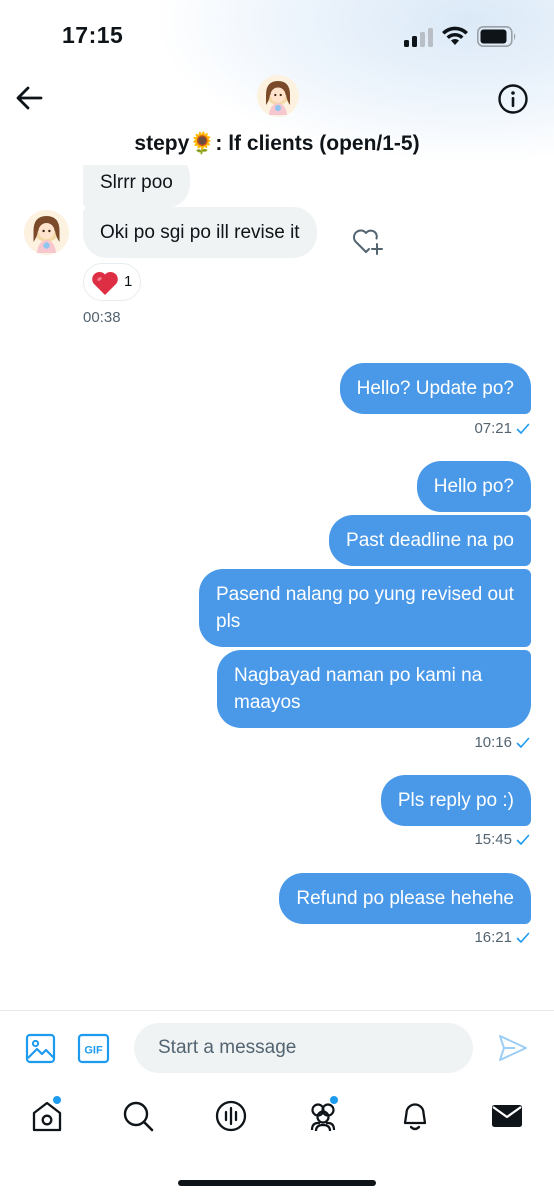 The height and width of the screenshot is (1200, 554). Describe the element at coordinates (277, 144) in the screenshot. I see `conversation-title: stepy🌻: lf clients (open/1-5)` at that location.